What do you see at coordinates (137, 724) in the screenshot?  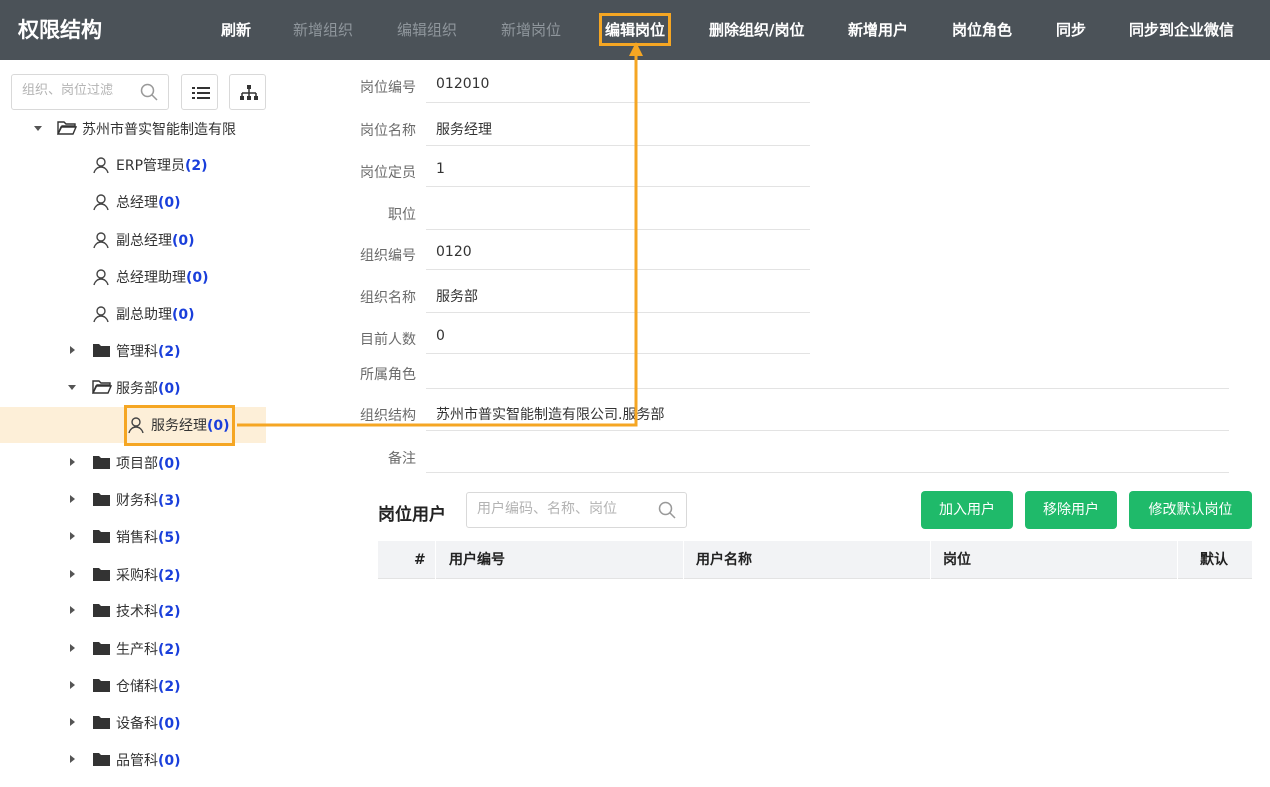 I see `tree-node-label: 设备科` at bounding box center [137, 724].